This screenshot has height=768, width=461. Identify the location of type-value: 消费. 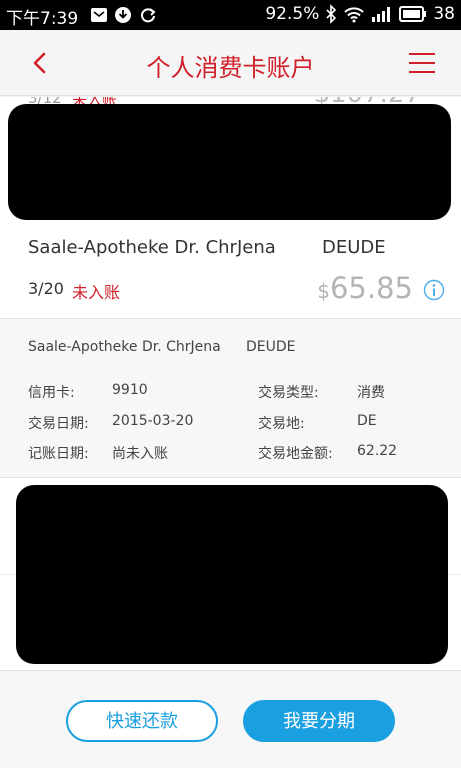
(371, 393).